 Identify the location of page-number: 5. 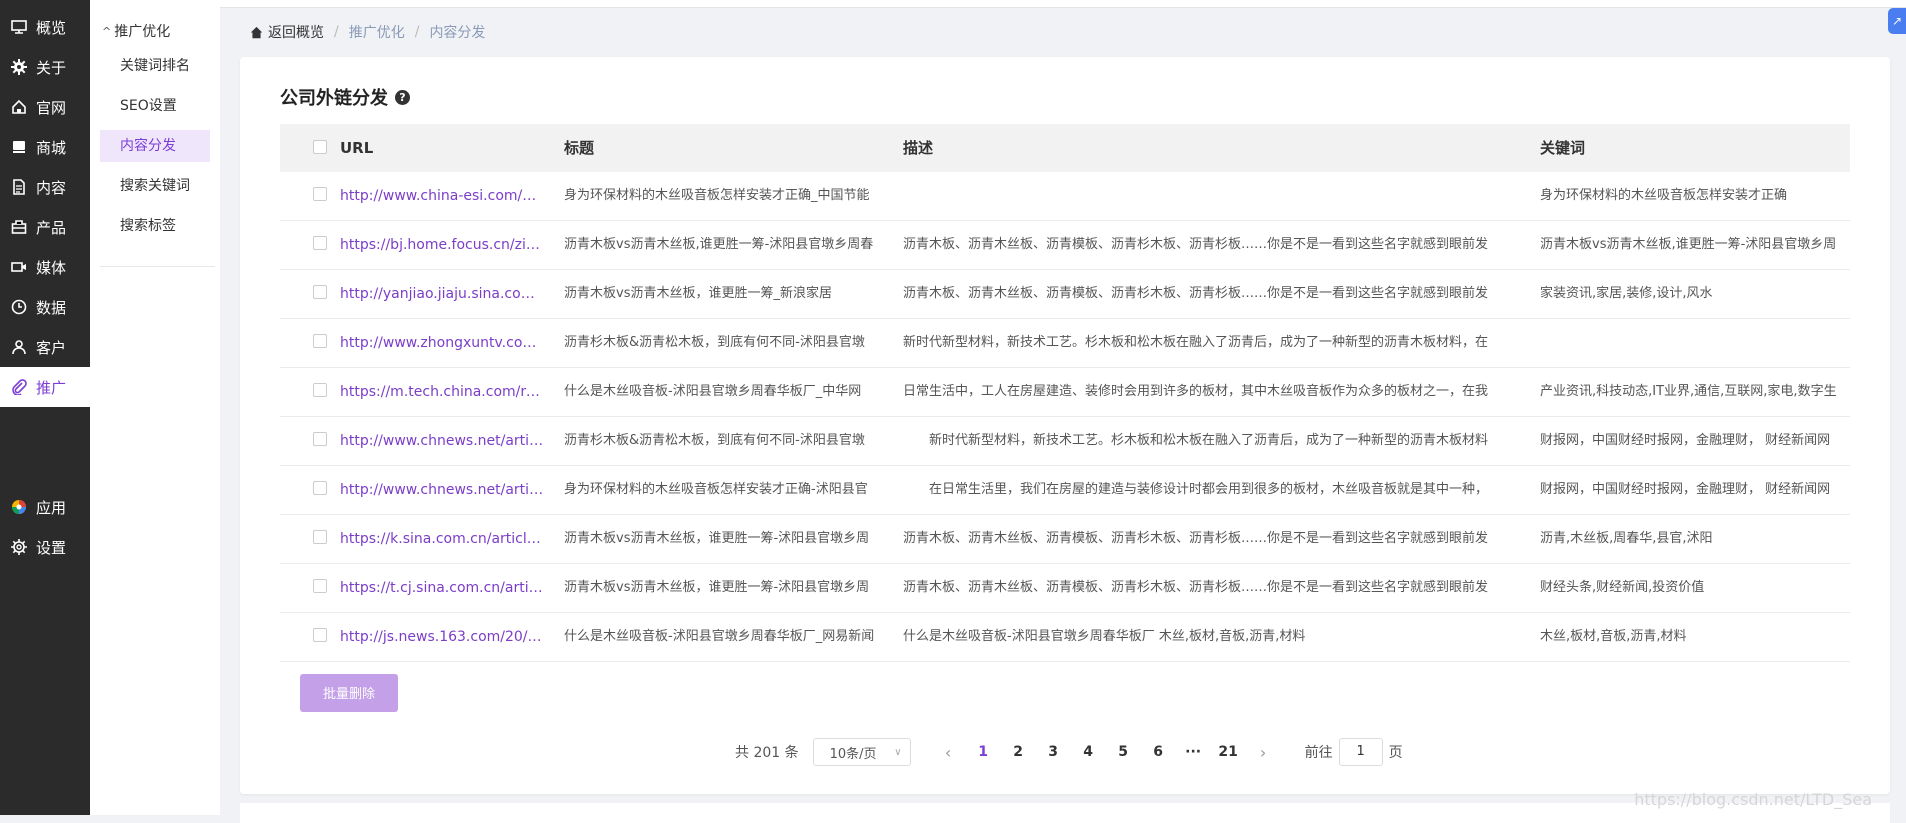
(1123, 752).